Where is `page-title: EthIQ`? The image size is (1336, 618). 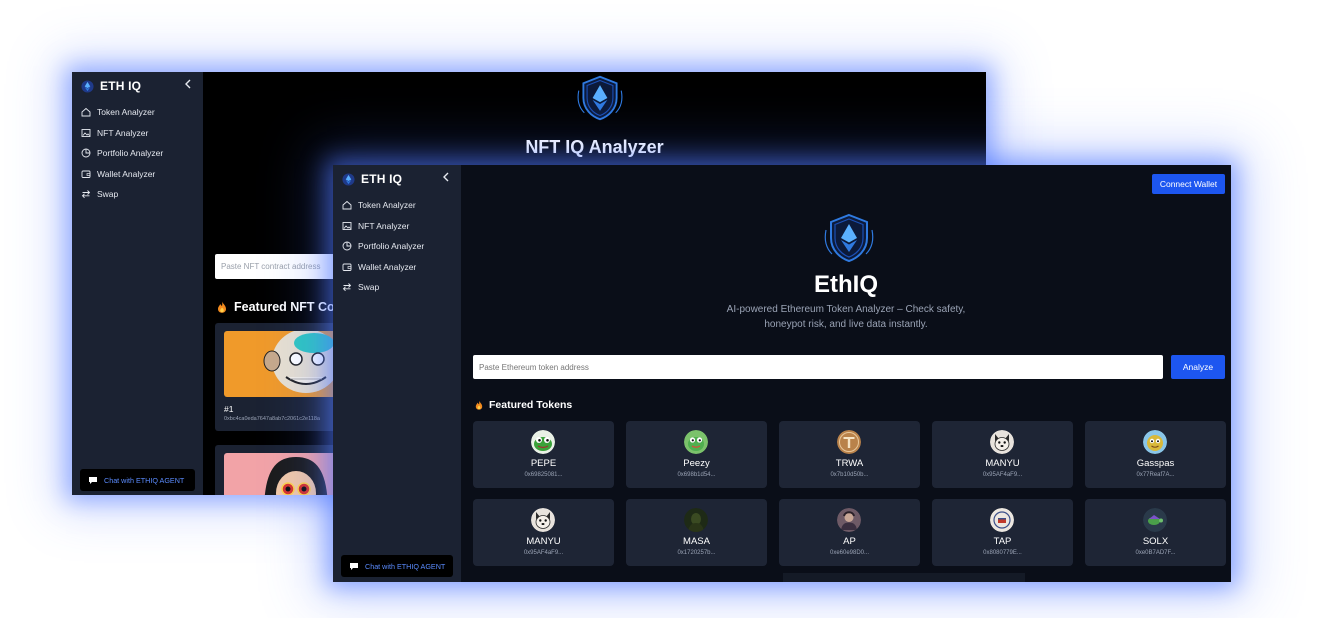 page-title: EthIQ is located at coordinates (846, 284).